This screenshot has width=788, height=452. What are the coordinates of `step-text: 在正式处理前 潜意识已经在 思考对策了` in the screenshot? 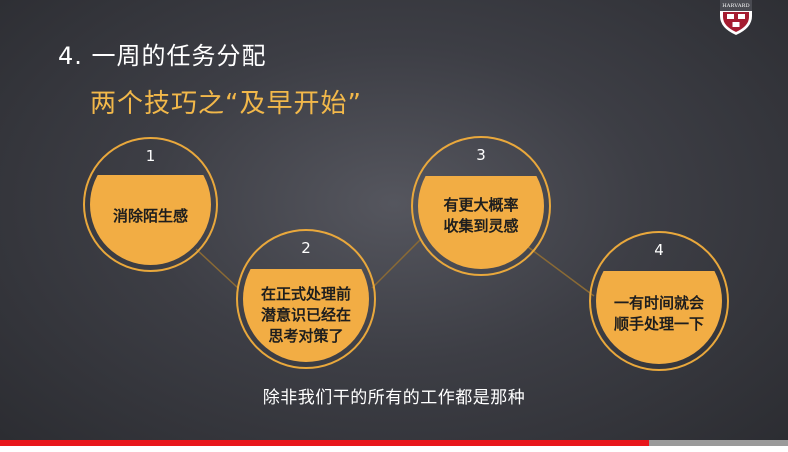 It's located at (305, 315).